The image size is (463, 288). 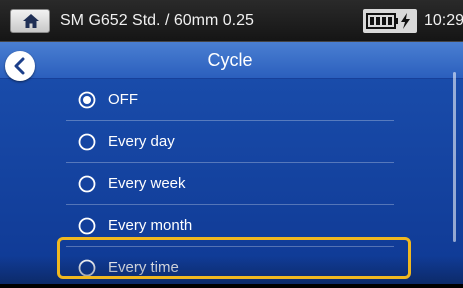 What do you see at coordinates (230, 100) in the screenshot?
I see `option-off: OFF` at bounding box center [230, 100].